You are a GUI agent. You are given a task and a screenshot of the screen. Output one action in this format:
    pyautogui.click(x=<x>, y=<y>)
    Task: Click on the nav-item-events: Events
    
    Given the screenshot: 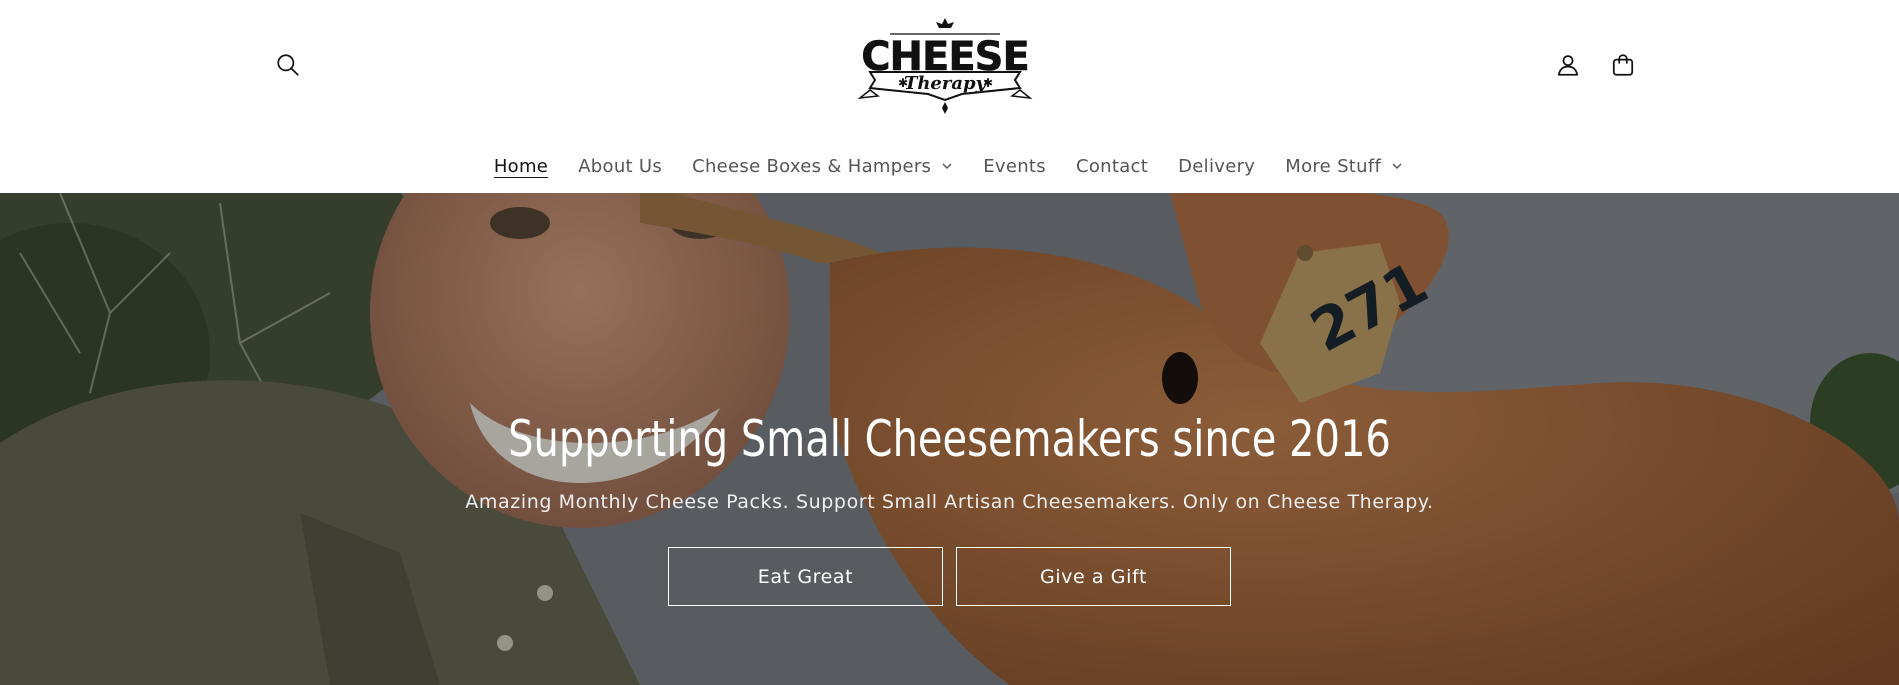 What is the action you would take?
    pyautogui.click(x=1014, y=166)
    